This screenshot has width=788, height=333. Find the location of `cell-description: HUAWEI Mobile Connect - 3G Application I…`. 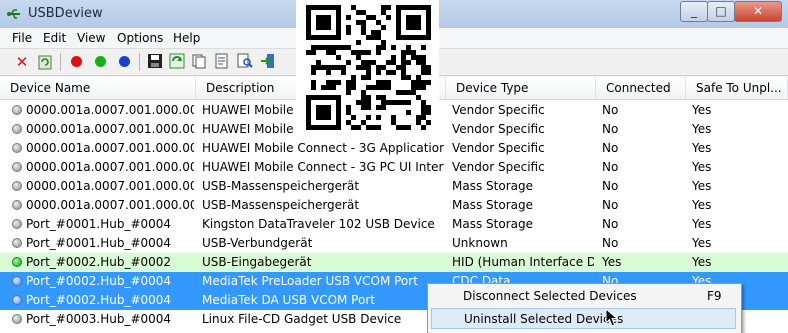

cell-description: HUAWEI Mobile Connect - 3G Application I… is located at coordinates (323, 148).